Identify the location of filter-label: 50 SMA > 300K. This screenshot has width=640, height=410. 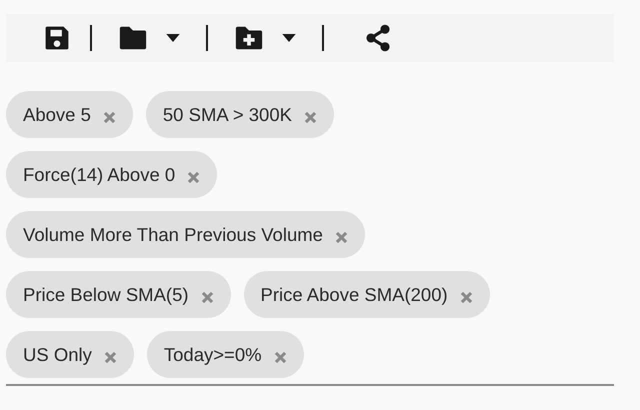
(227, 115).